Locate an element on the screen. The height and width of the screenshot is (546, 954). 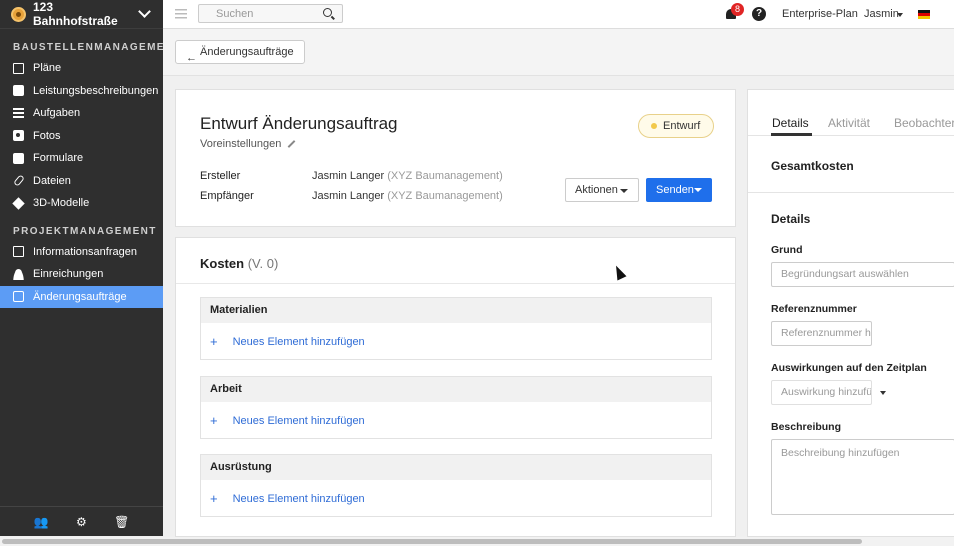
sidebar-item-files: Dateien is located at coordinates (81, 181).